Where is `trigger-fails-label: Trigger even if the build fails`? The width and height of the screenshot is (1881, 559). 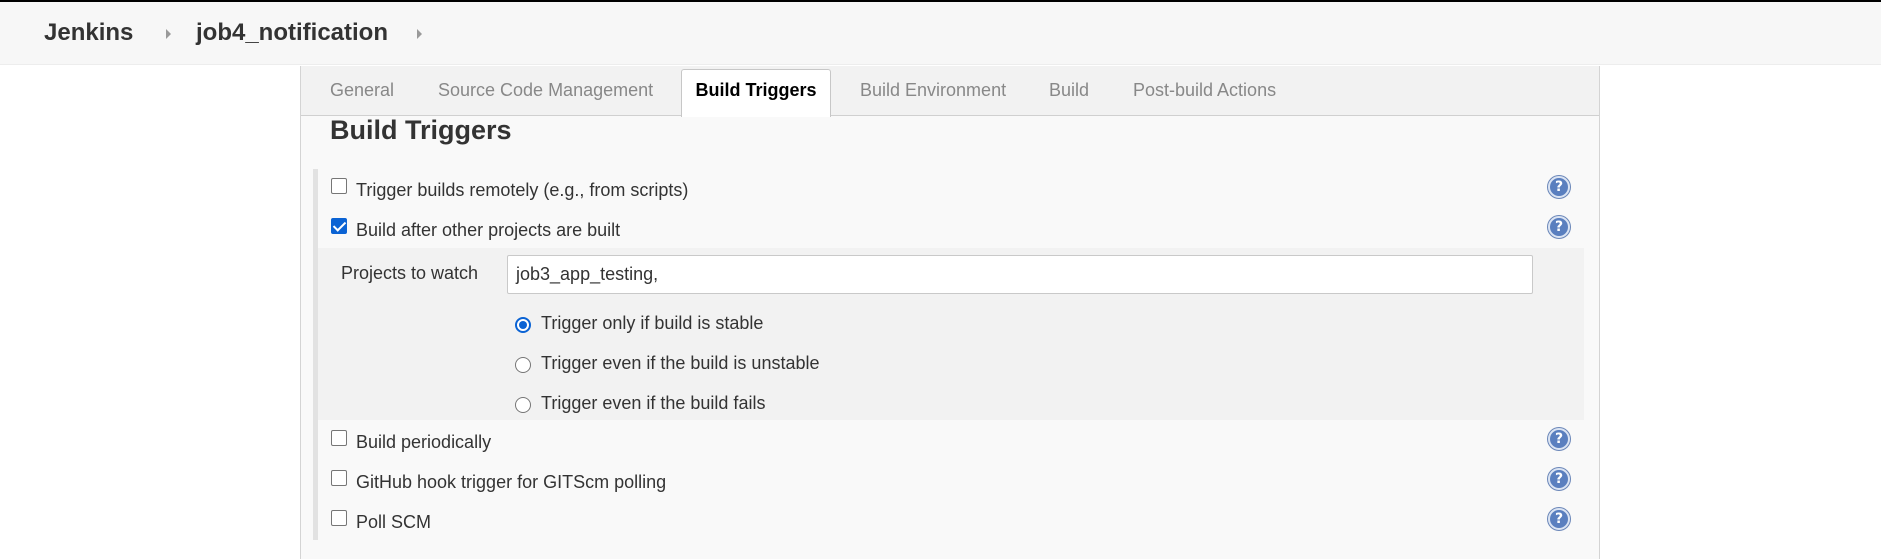
trigger-fails-label: Trigger even if the build fails is located at coordinates (653, 403).